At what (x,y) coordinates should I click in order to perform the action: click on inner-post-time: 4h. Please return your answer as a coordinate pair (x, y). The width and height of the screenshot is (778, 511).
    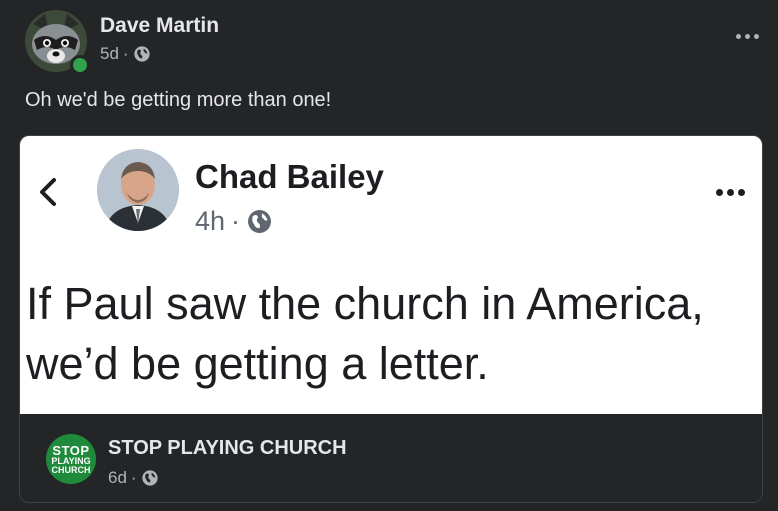
    Looking at the image, I should click on (210, 221).